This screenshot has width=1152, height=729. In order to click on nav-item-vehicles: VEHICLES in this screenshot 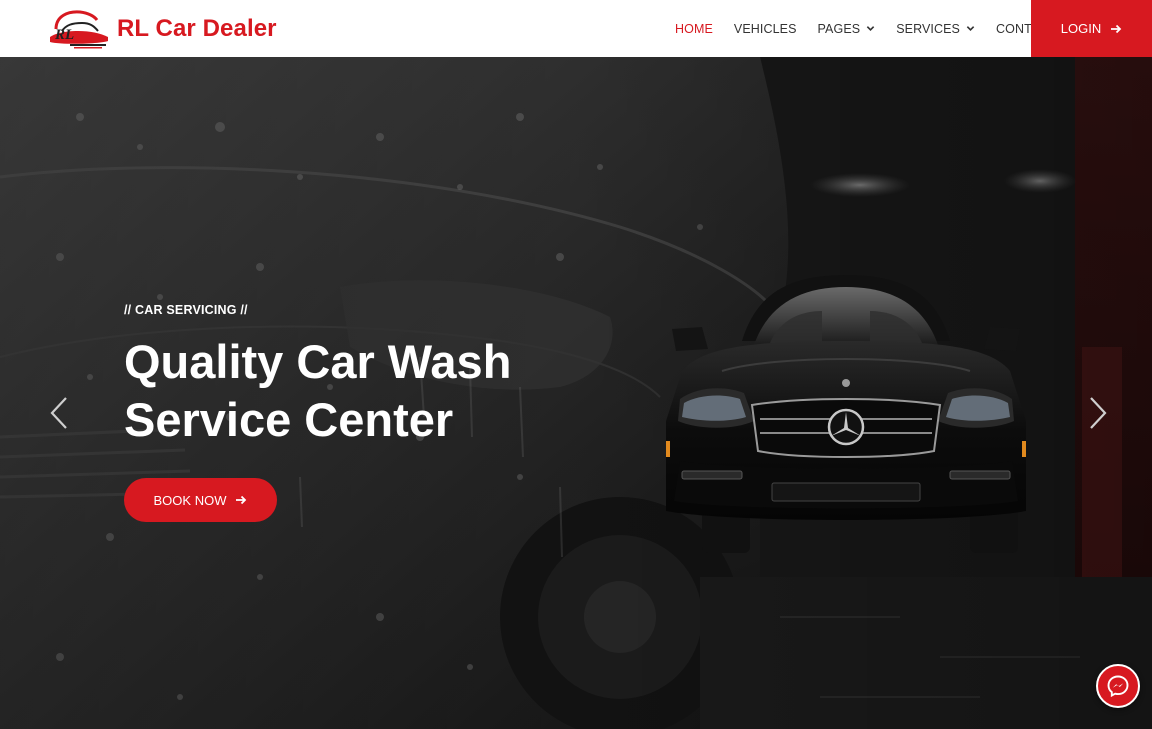, I will do `click(765, 29)`.